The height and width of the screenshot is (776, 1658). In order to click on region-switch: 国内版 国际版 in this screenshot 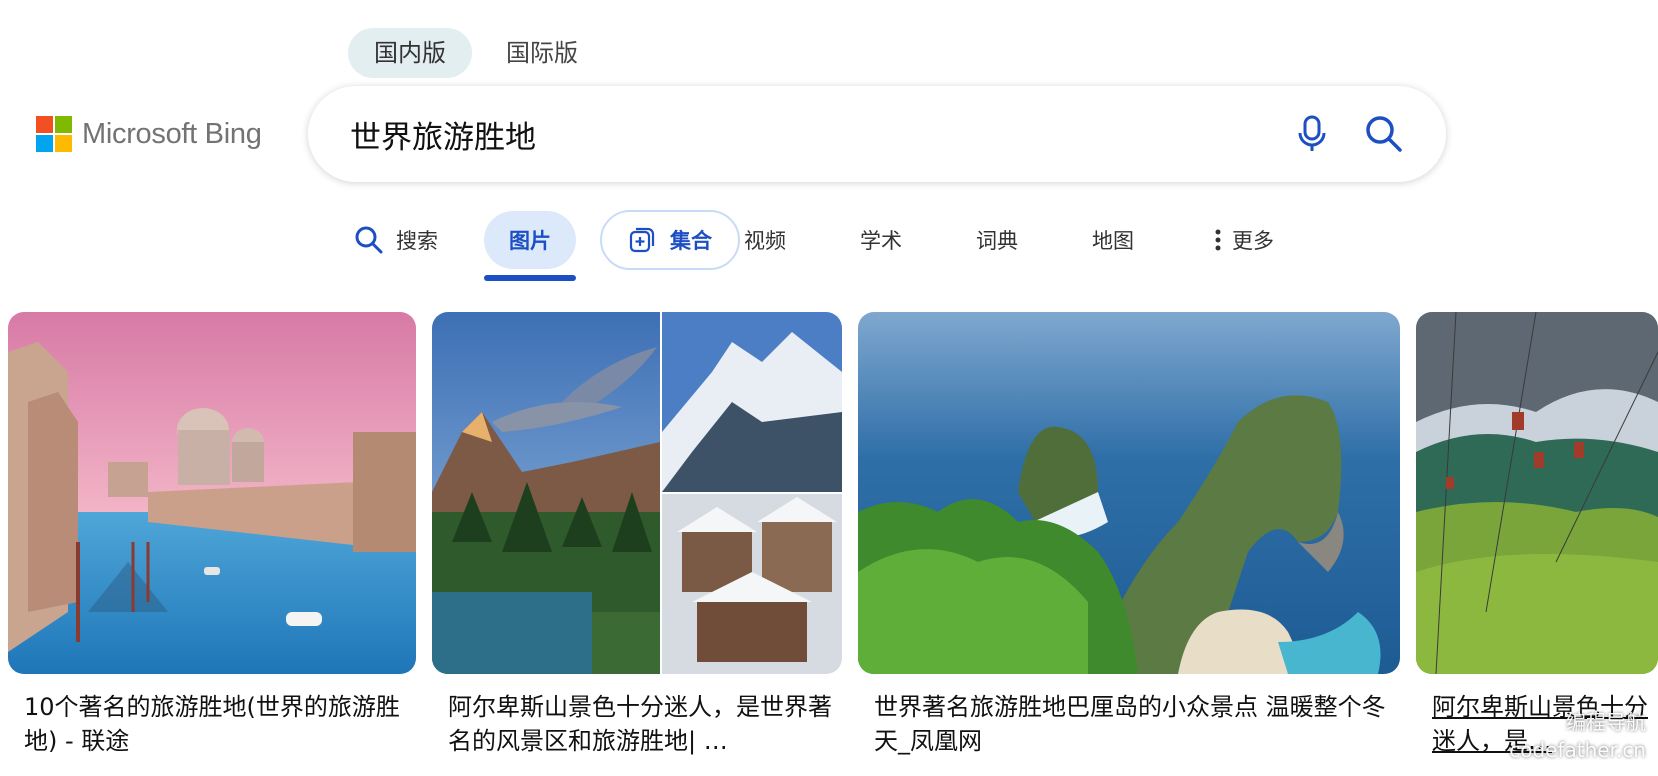, I will do `click(476, 53)`.